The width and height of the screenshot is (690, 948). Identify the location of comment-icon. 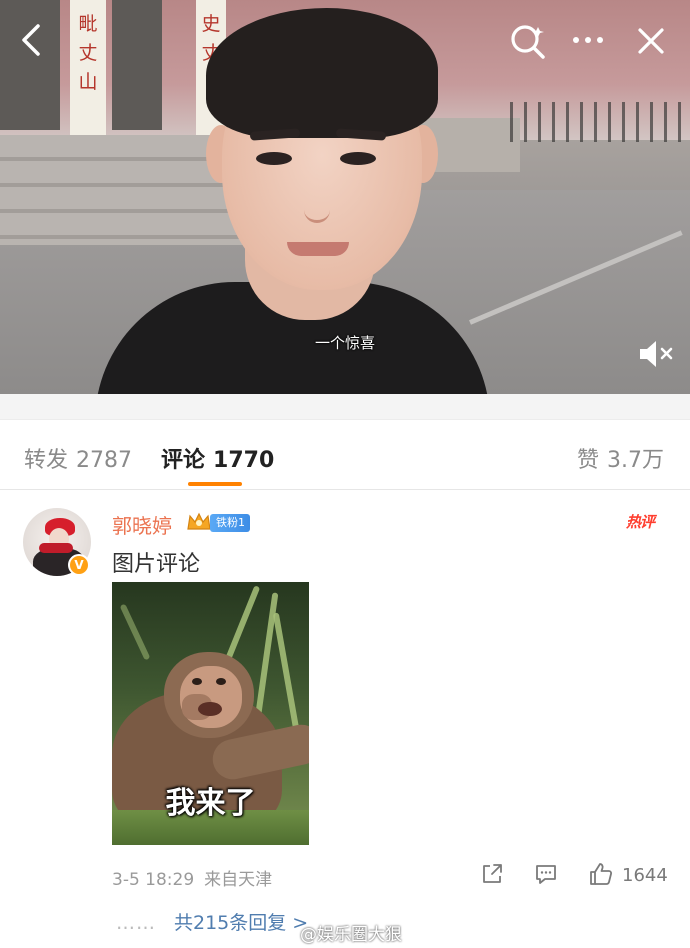
(546, 874).